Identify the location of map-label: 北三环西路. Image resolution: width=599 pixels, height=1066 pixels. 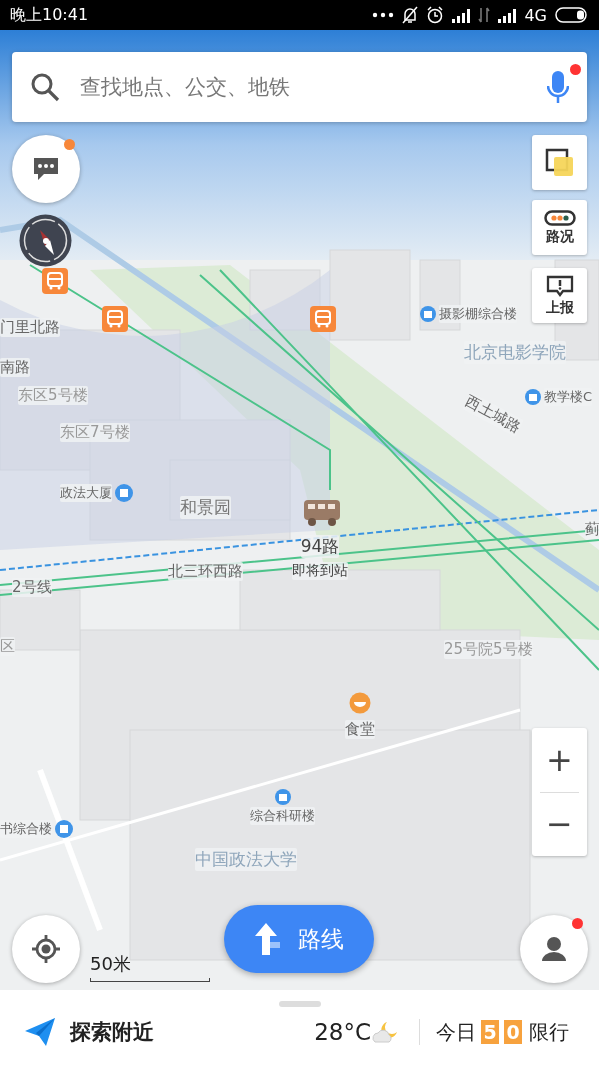
(205, 571).